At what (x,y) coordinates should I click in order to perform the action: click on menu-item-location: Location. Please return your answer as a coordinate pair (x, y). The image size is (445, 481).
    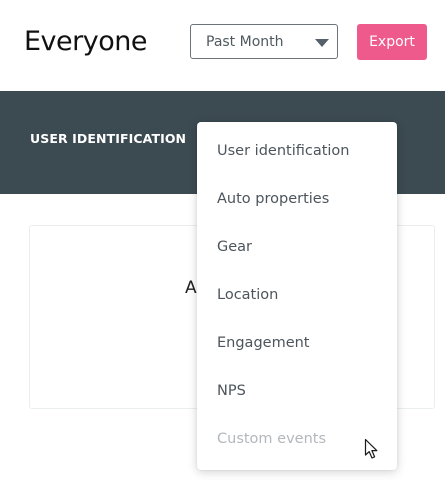
    Looking at the image, I should click on (297, 295).